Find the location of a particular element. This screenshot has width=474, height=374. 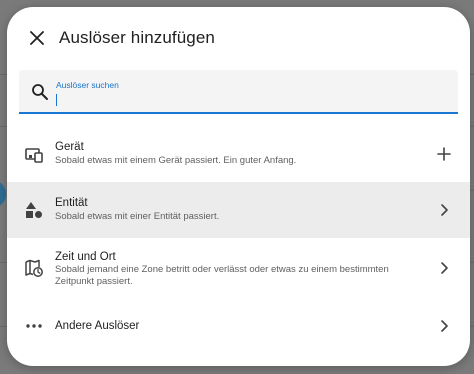

background-avatar is located at coordinates (3, 194).